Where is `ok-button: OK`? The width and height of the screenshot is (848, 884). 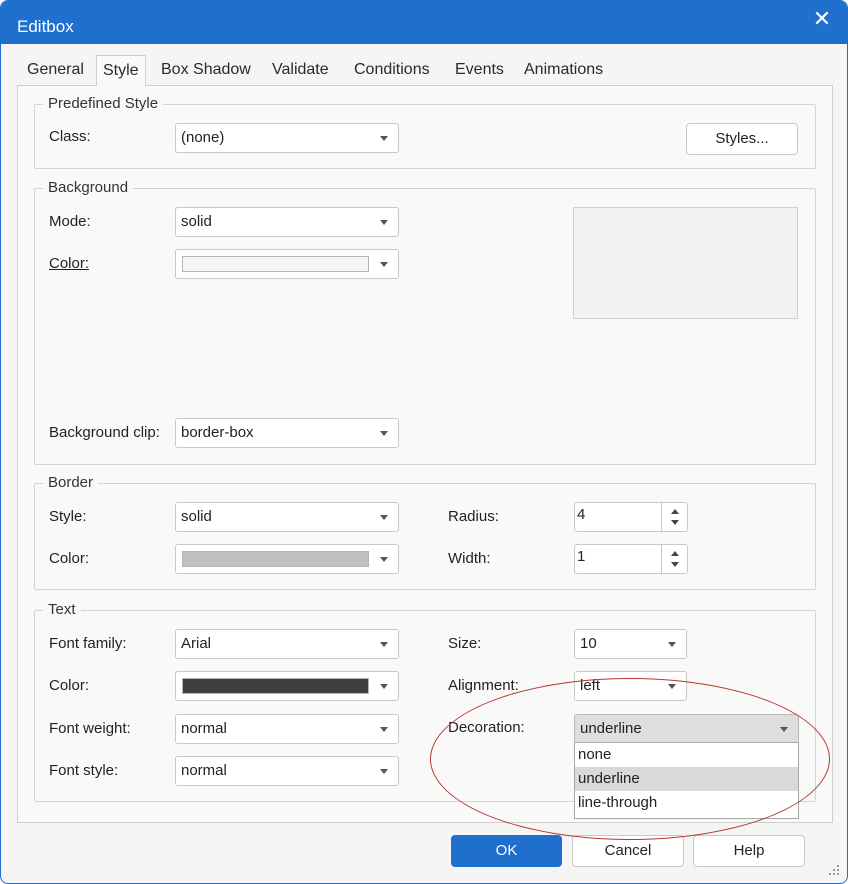
ok-button: OK is located at coordinates (506, 851).